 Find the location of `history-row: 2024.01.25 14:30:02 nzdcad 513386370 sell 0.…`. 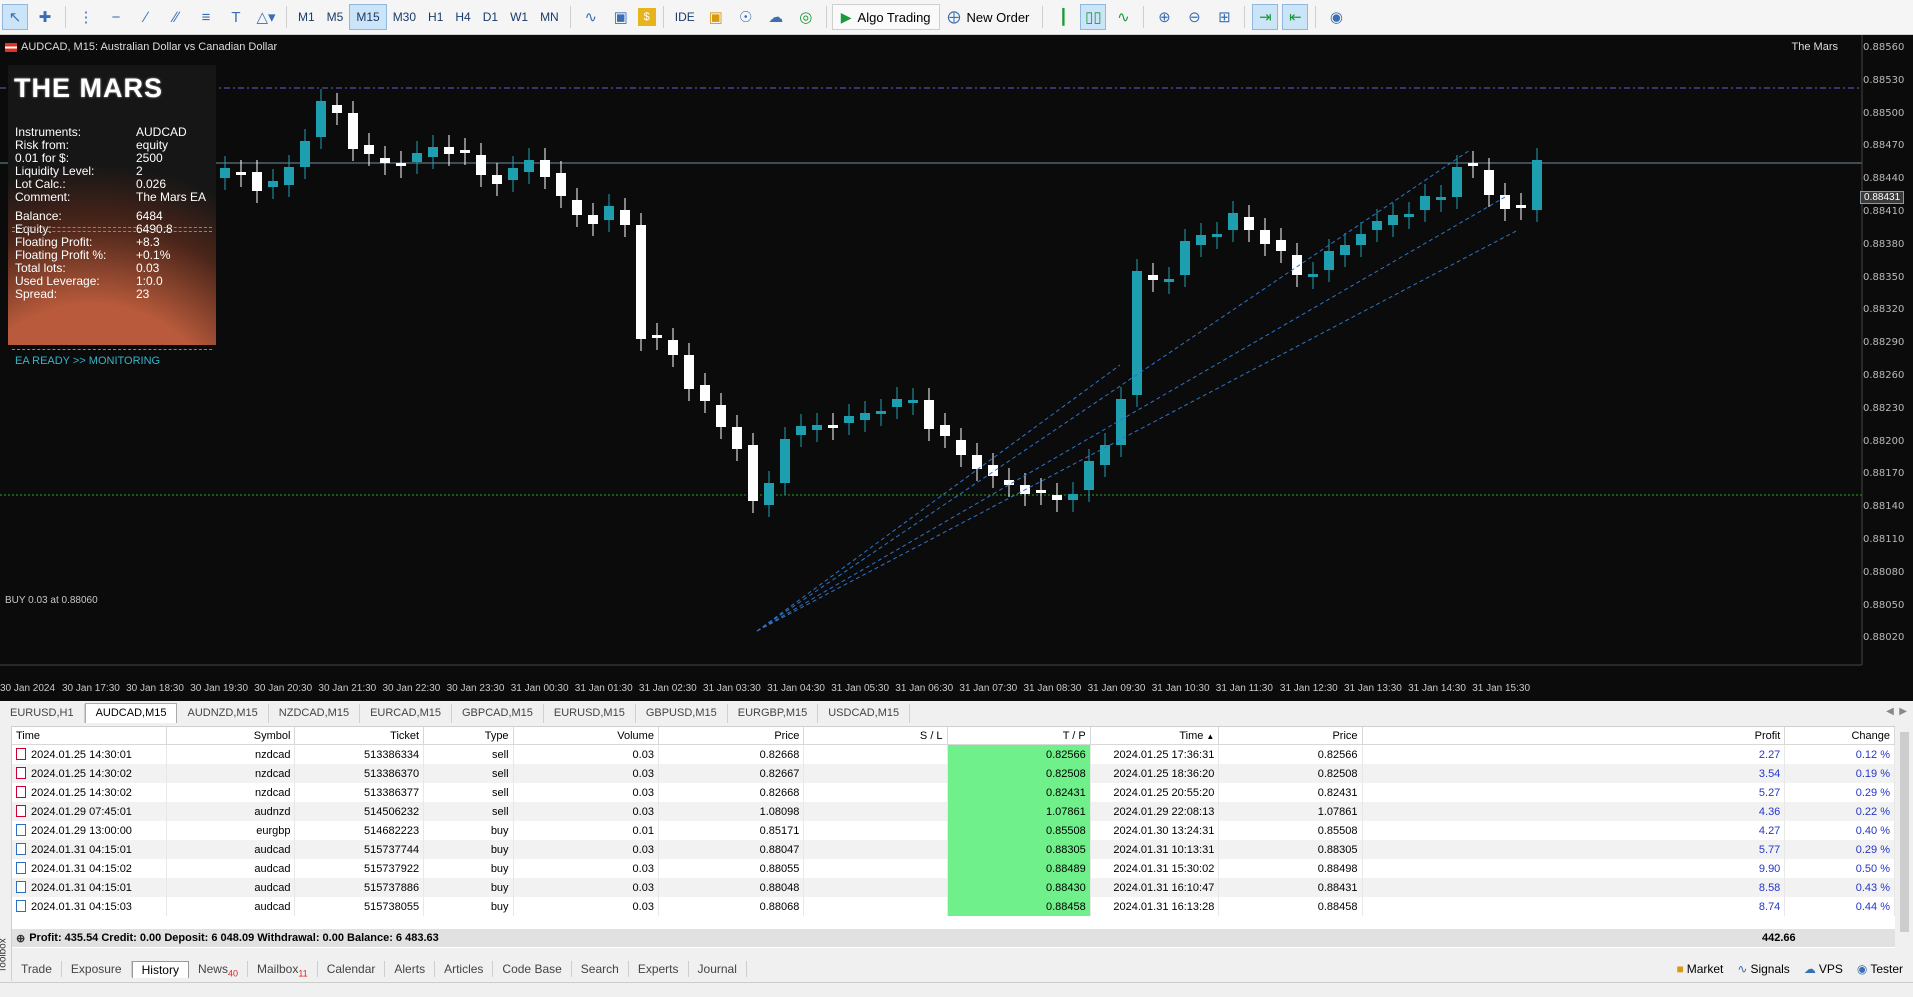

history-row: 2024.01.25 14:30:02 nzdcad 513386370 sell 0.… is located at coordinates (953, 773).